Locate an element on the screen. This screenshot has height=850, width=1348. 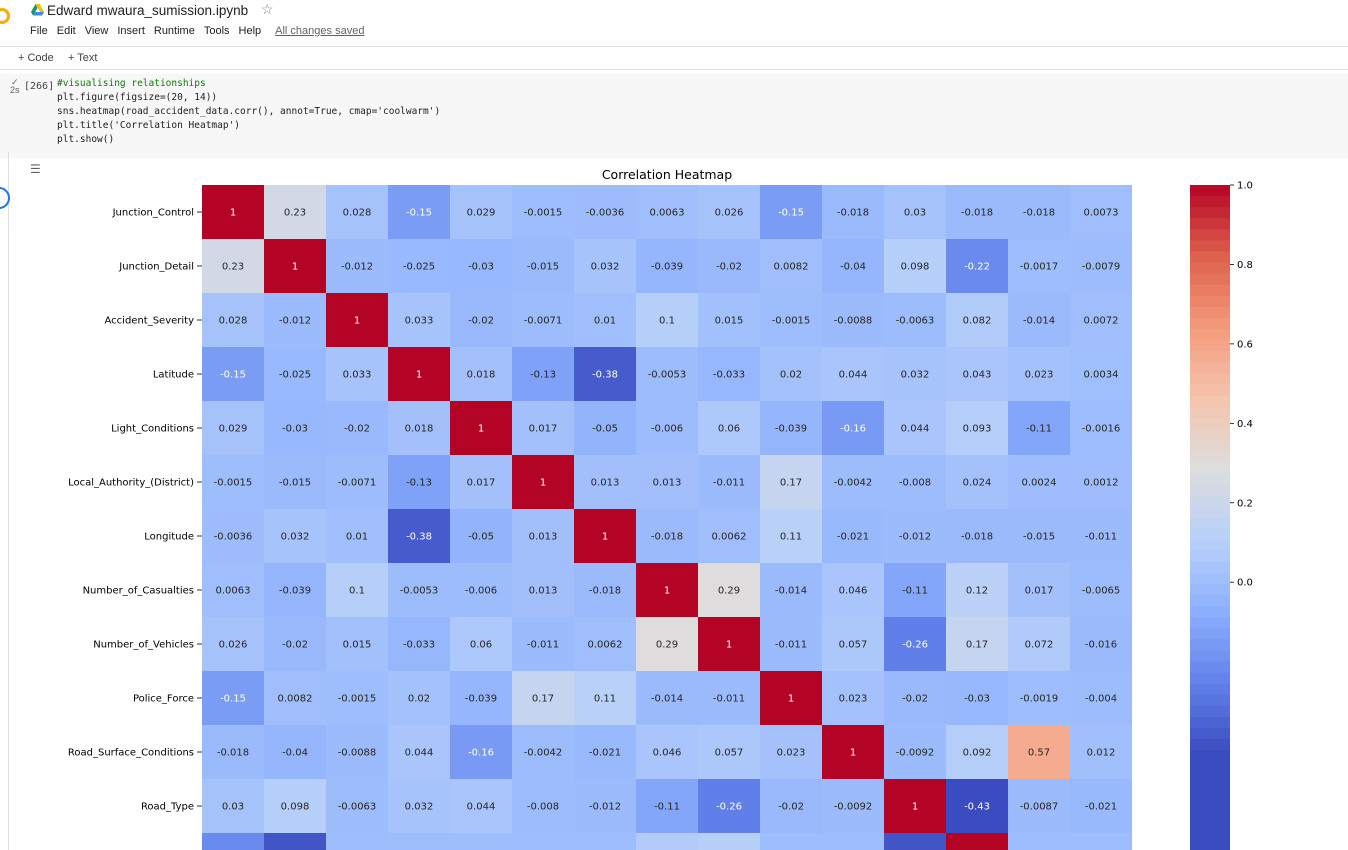
cell-annotation: 0.0063 is located at coordinates (233, 591).